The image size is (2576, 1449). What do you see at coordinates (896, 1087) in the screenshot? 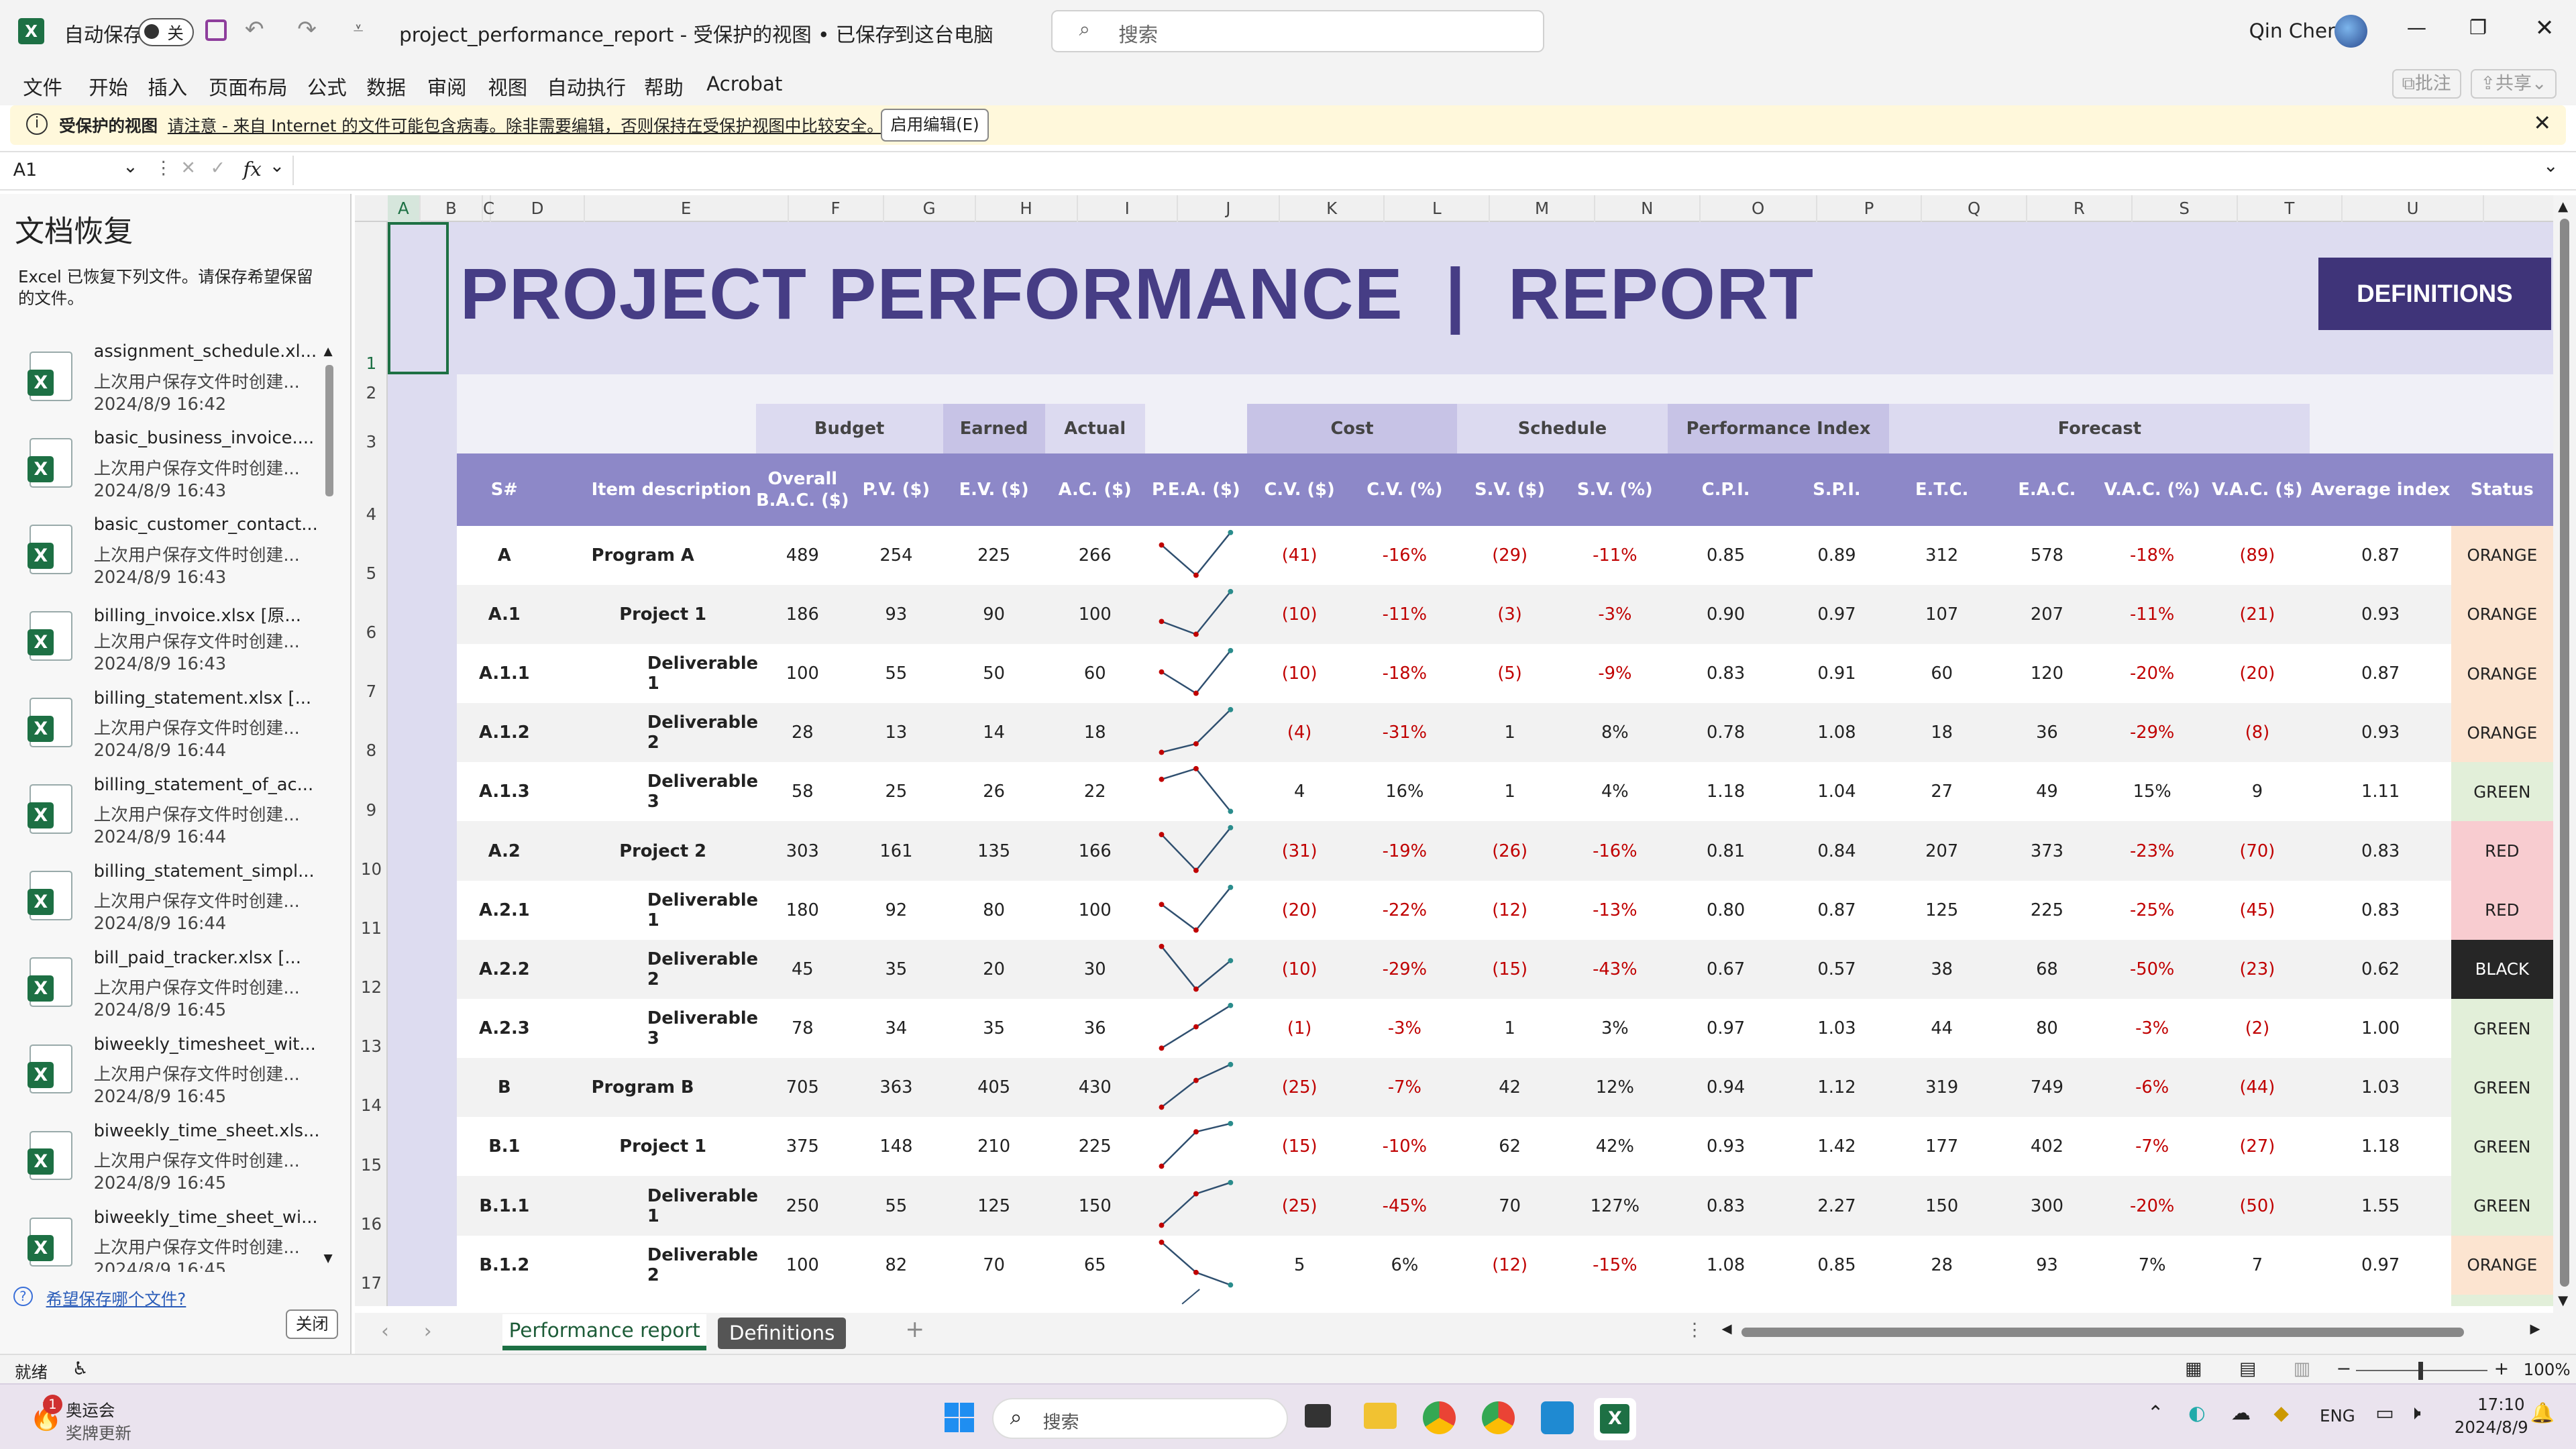
I see `cell-pv: 363` at bounding box center [896, 1087].